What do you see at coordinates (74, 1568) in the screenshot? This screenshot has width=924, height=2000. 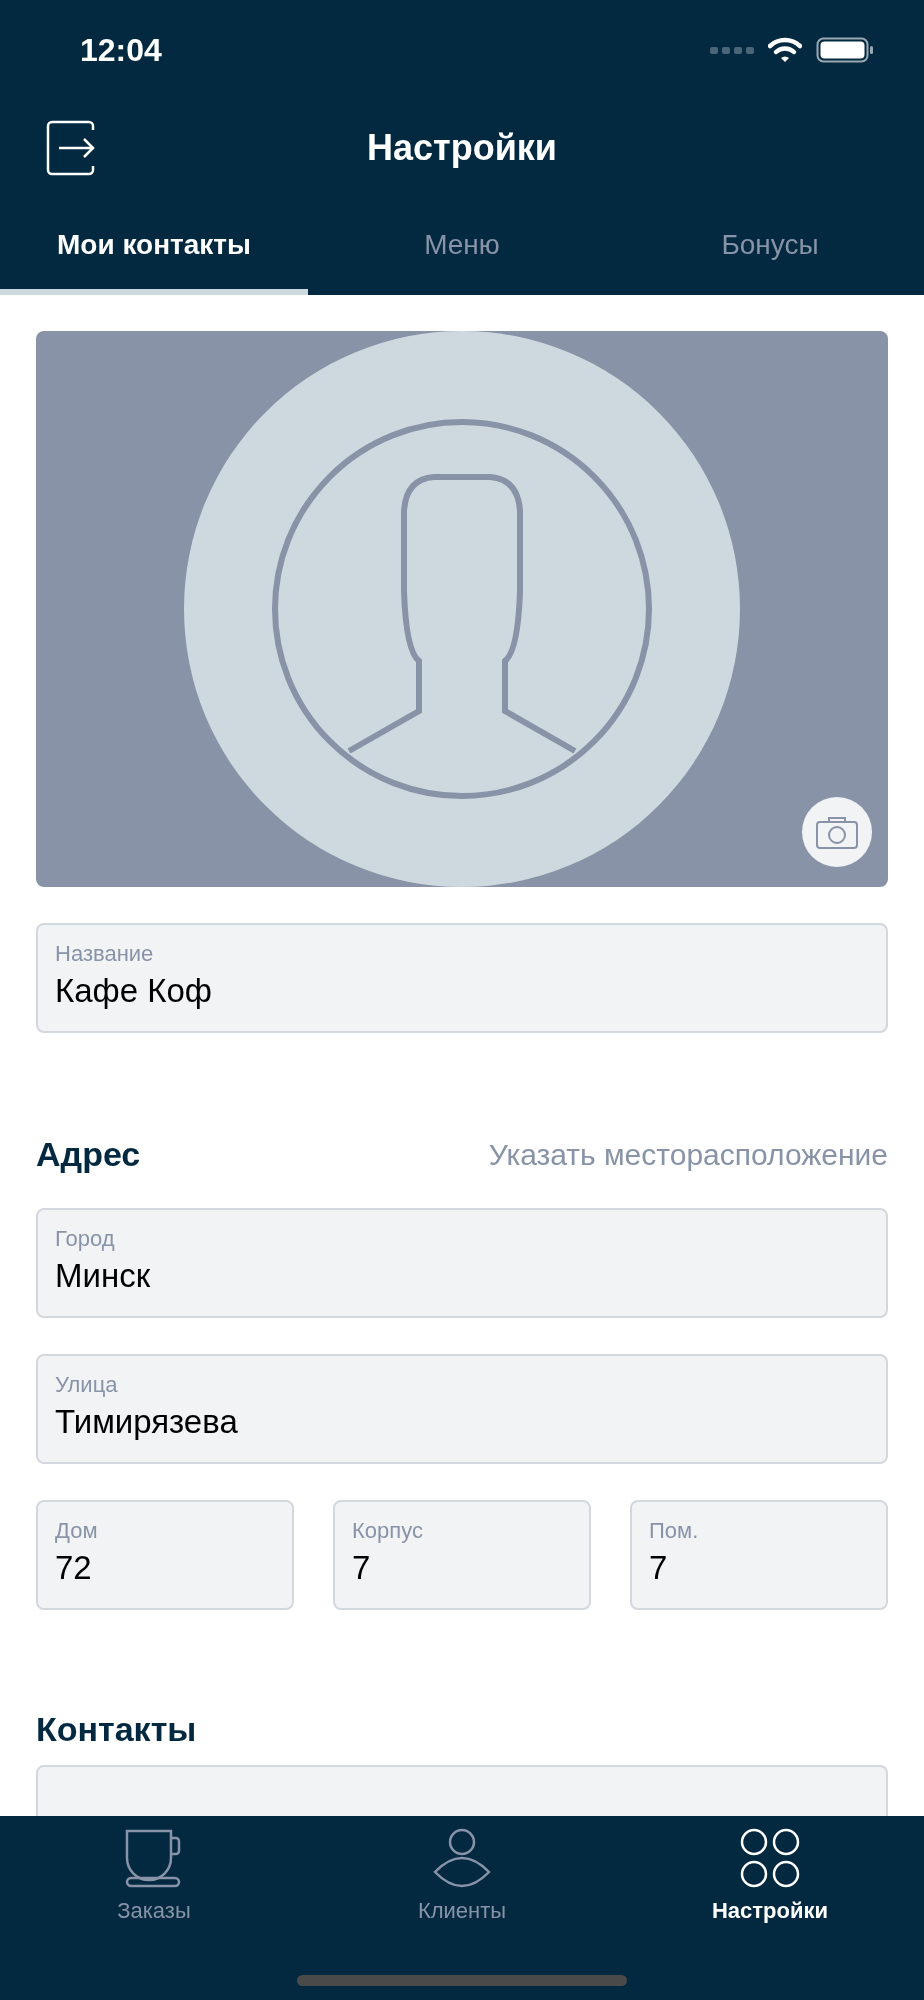 I see `field-value: 72` at bounding box center [74, 1568].